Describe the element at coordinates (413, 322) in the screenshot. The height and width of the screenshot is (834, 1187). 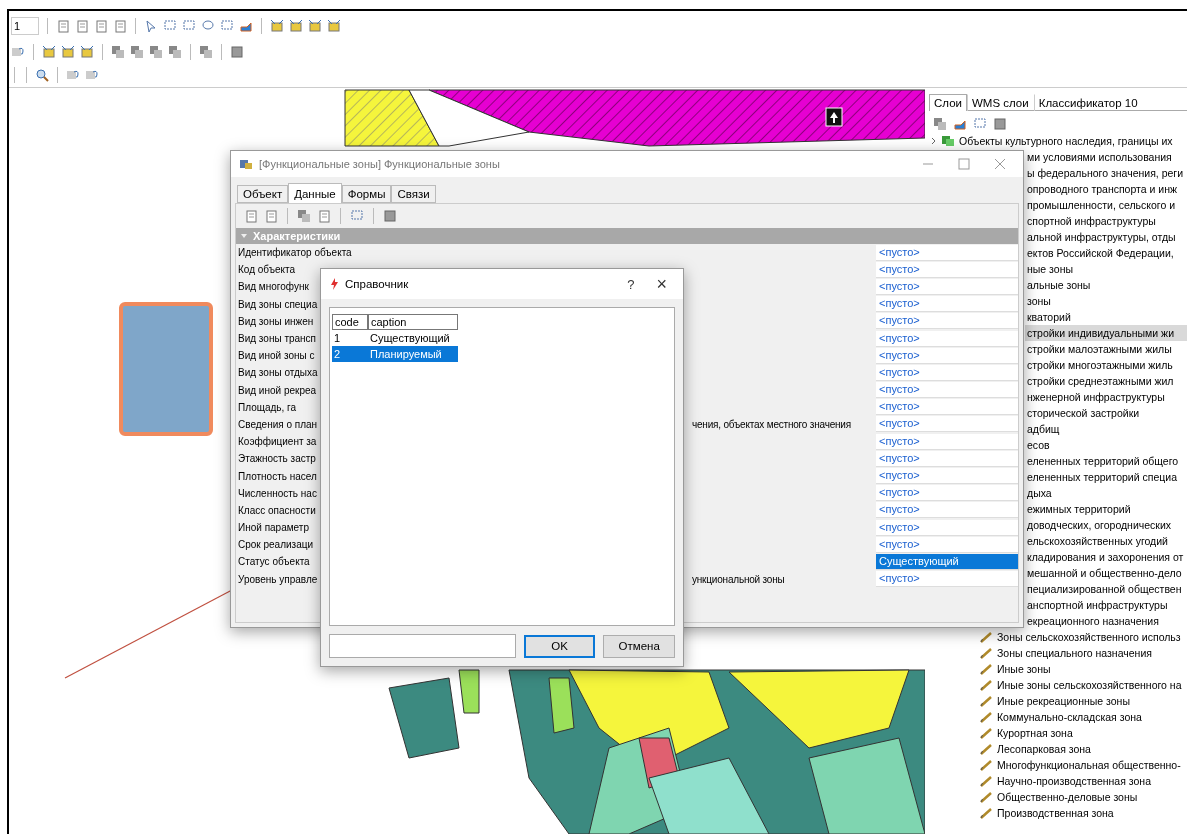
I see `column-header: caption` at that location.